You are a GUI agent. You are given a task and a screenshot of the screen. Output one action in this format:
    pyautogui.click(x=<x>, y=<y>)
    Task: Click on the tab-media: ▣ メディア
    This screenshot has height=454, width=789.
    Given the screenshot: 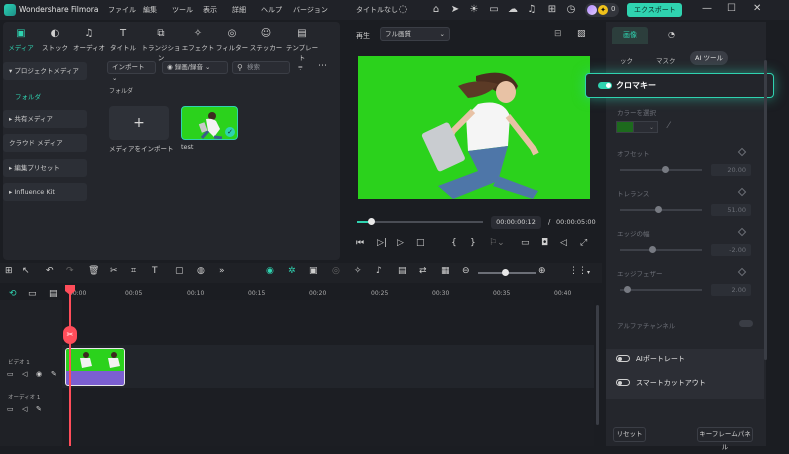 What is the action you would take?
    pyautogui.click(x=21, y=40)
    